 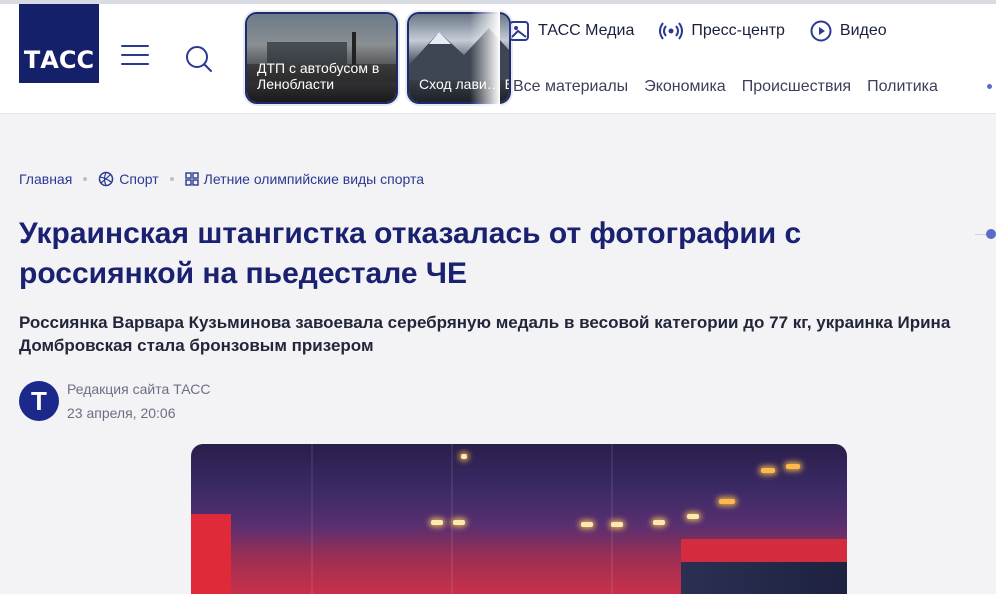 I want to click on breadcrumb-summer-olympic-sports: Летние олимпийские виды спорта, so click(x=314, y=179).